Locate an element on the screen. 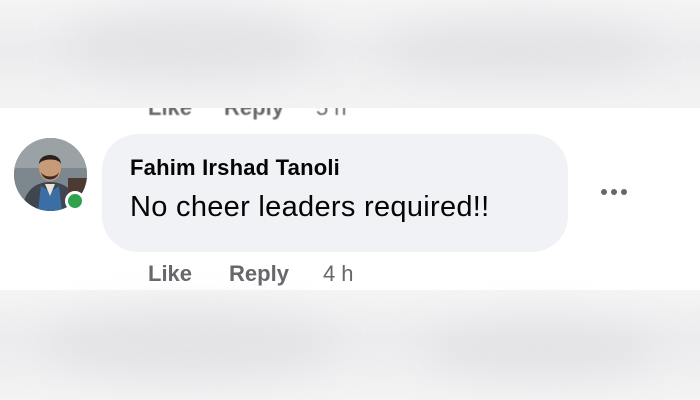  online-status-indicator is located at coordinates (75, 201).